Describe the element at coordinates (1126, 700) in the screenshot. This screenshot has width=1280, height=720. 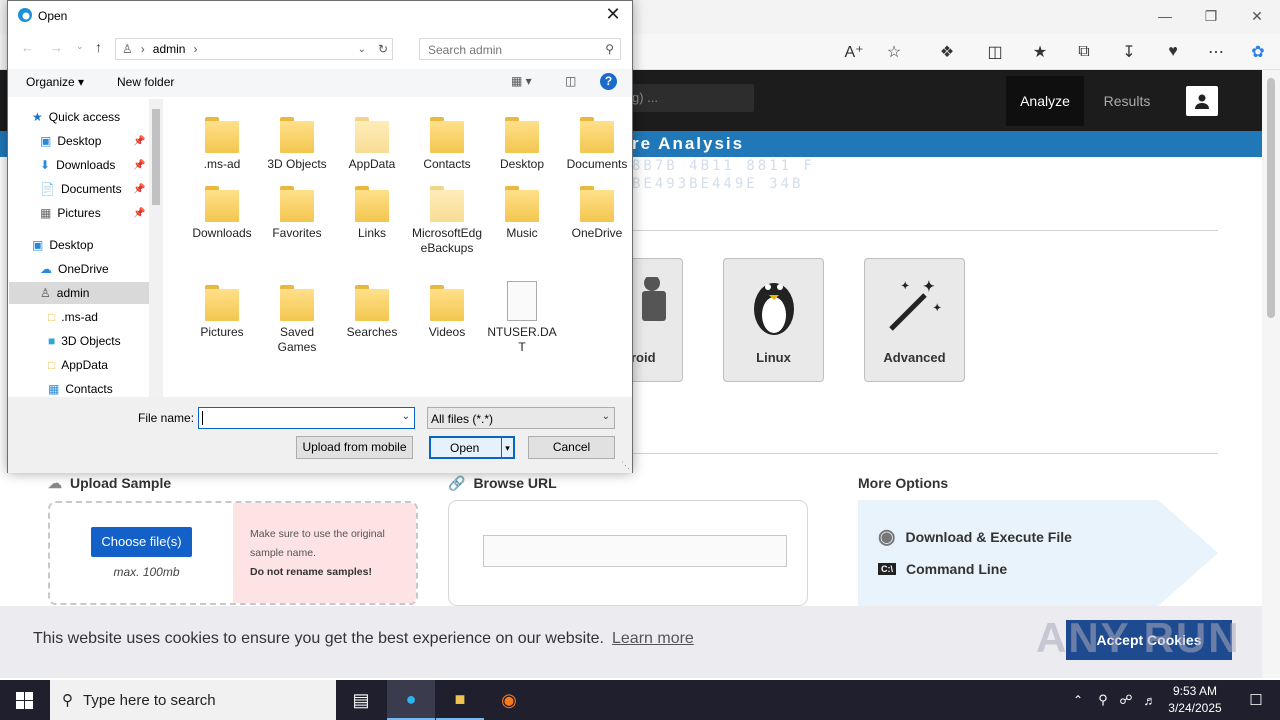
I see `network-icon: ☍` at that location.